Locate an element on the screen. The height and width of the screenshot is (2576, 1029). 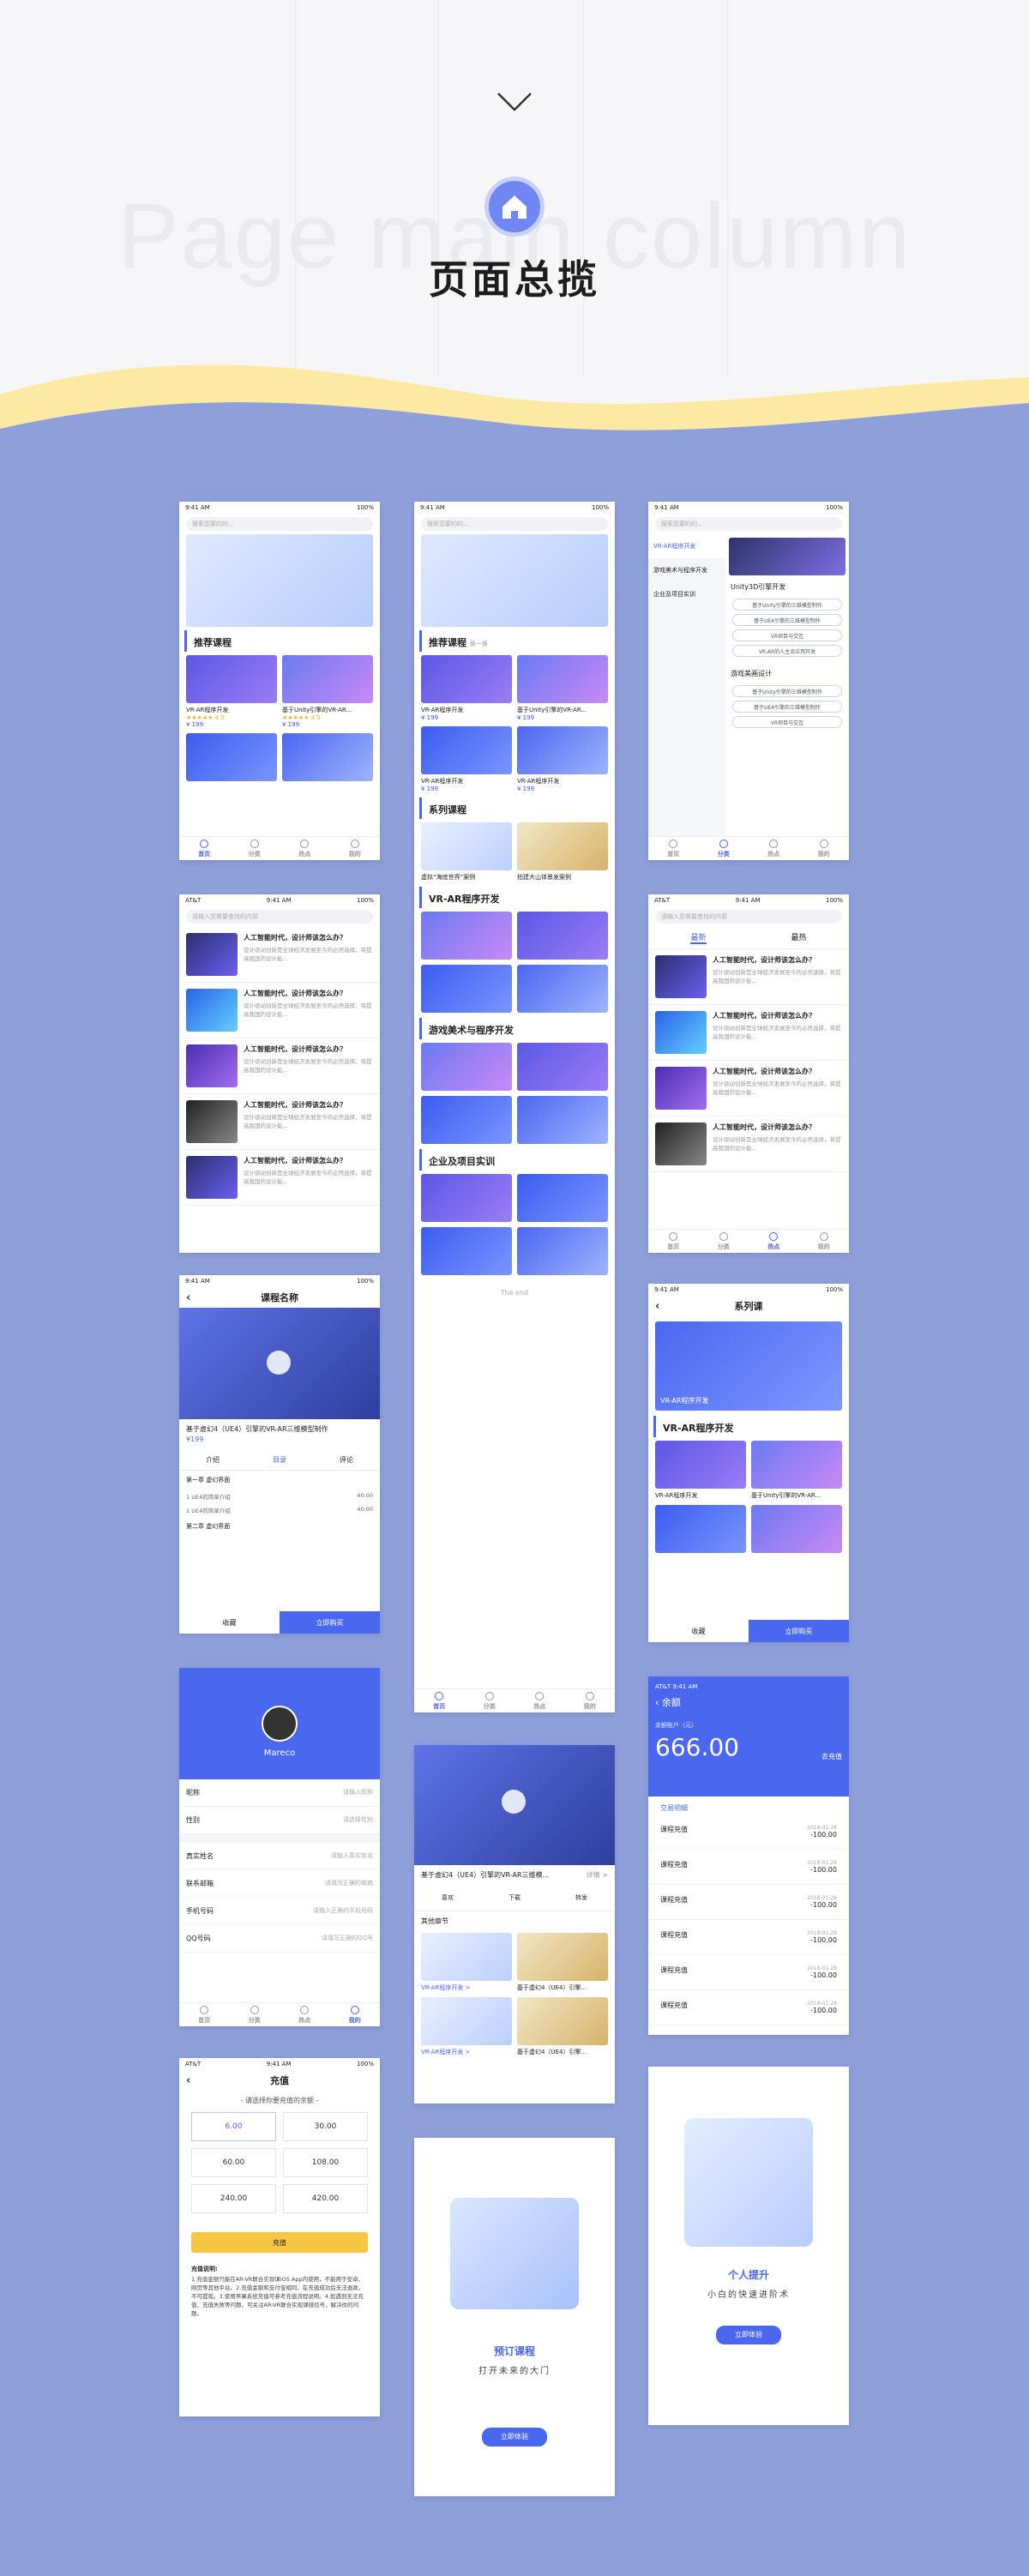
share-button: 转发 is located at coordinates (581, 1898).